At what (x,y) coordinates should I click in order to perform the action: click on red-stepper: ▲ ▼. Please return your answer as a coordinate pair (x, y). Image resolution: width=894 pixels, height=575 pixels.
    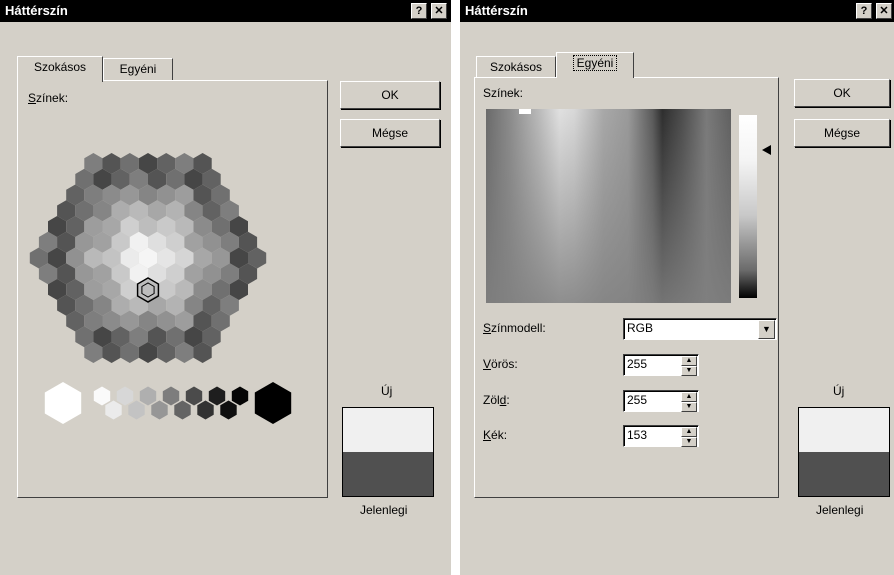
    Looking at the image, I should click on (689, 366).